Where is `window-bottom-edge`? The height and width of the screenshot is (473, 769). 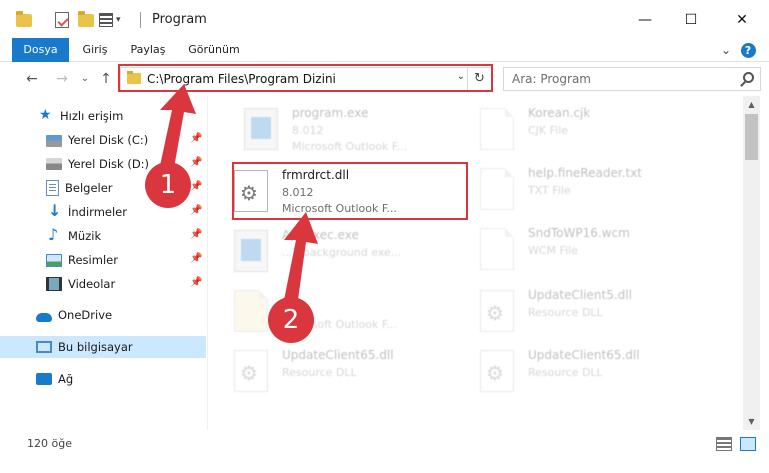
window-bottom-edge is located at coordinates (384, 465).